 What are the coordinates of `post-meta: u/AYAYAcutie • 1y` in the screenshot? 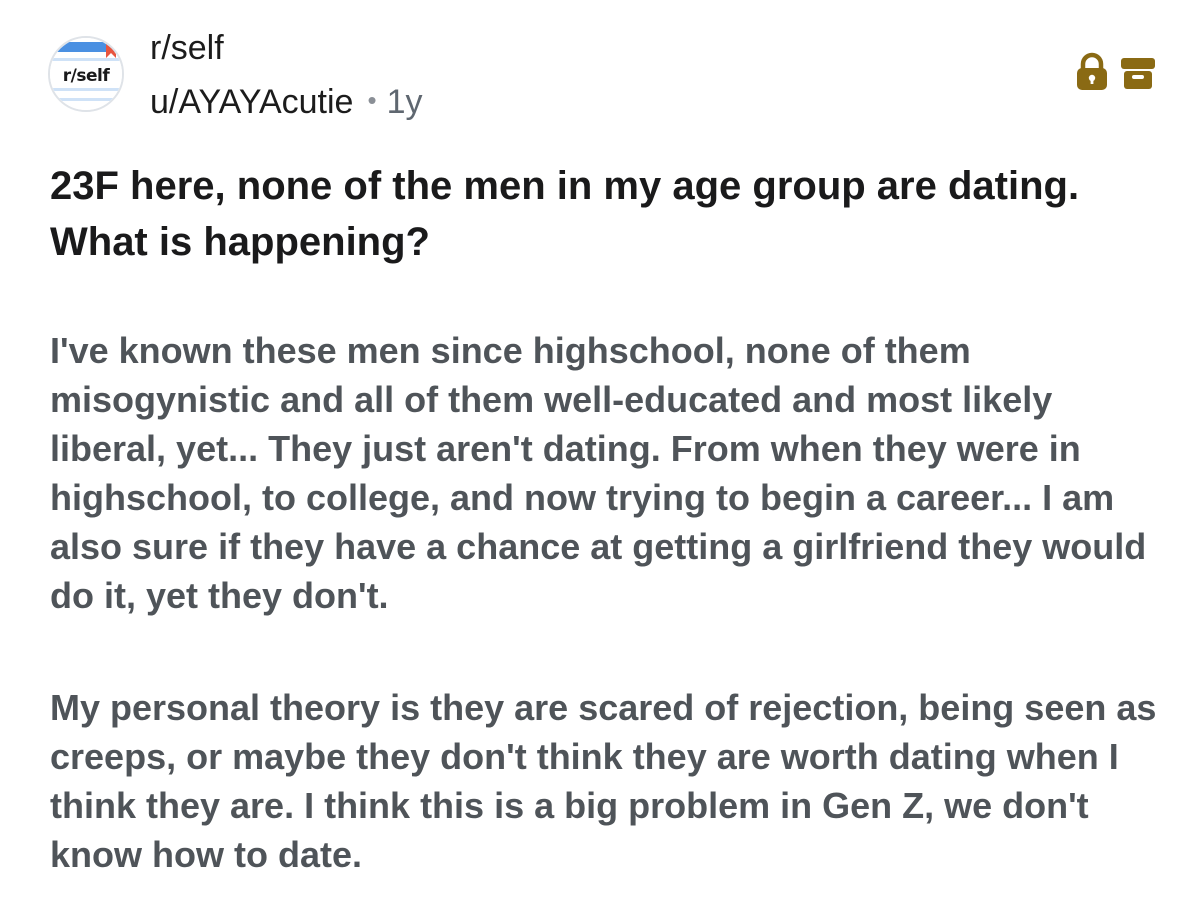 It's located at (286, 101).